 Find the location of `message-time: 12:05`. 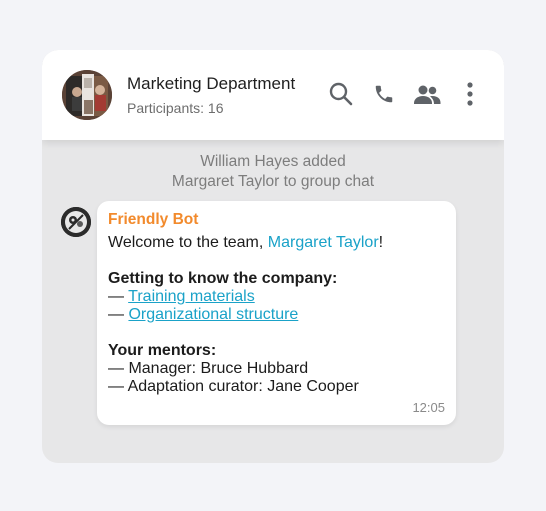

message-time: 12:05 is located at coordinates (428, 407).